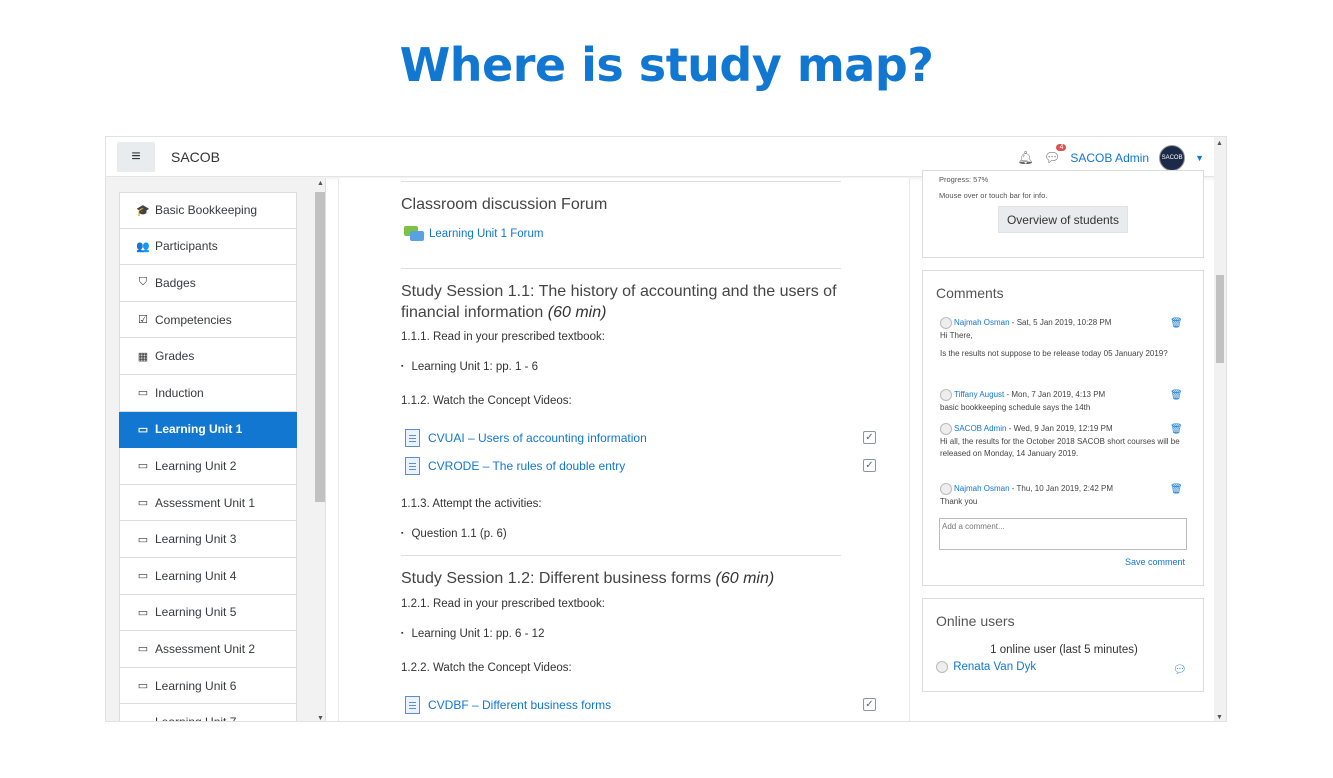 The height and width of the screenshot is (778, 1333). I want to click on video-link-cvrode: CVRODE – The rules of double entry, so click(515, 466).